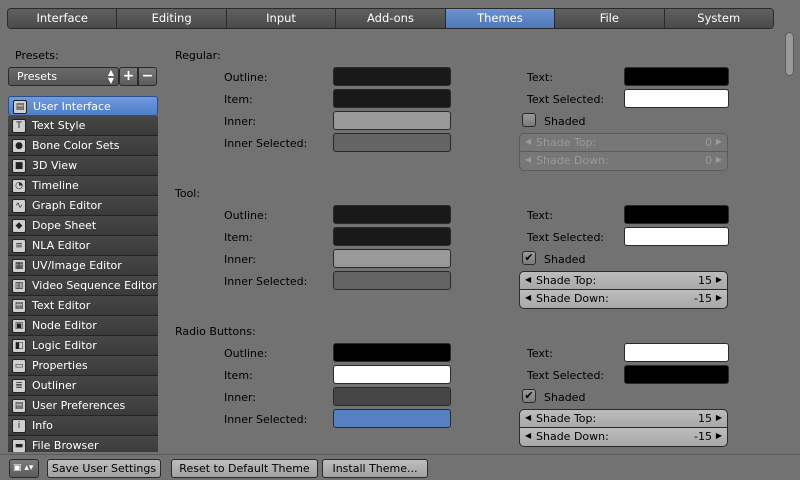 The width and height of the screenshot is (800, 480). What do you see at coordinates (76, 145) in the screenshot?
I see `sidebar-item-label: Bone Color Sets` at bounding box center [76, 145].